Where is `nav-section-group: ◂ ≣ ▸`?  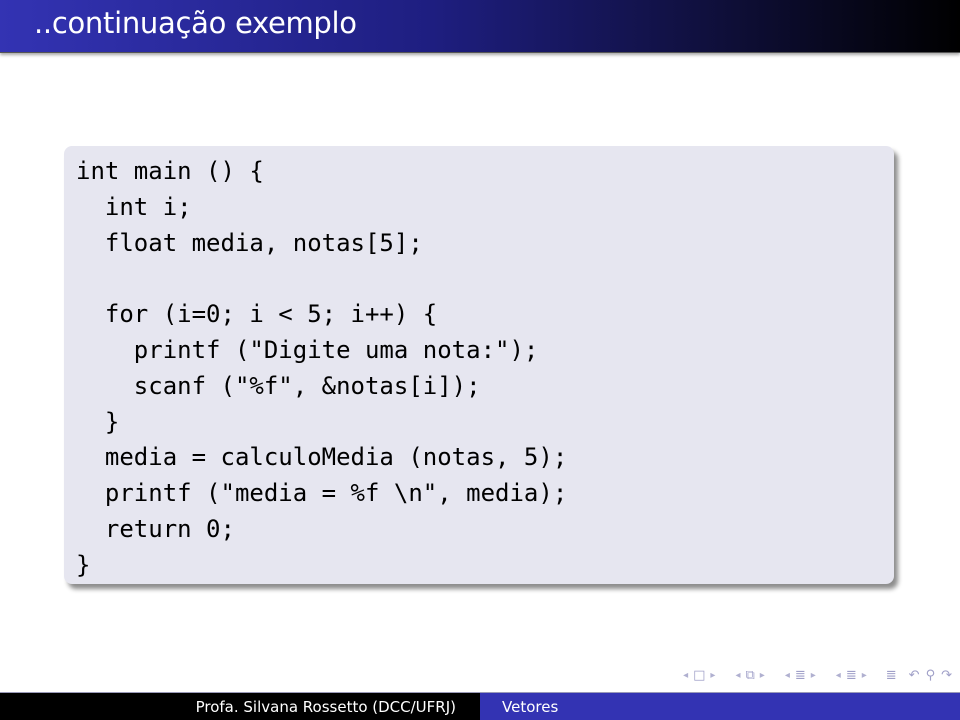
nav-section-group: ◂ ≣ ▸ is located at coordinates (800, 675).